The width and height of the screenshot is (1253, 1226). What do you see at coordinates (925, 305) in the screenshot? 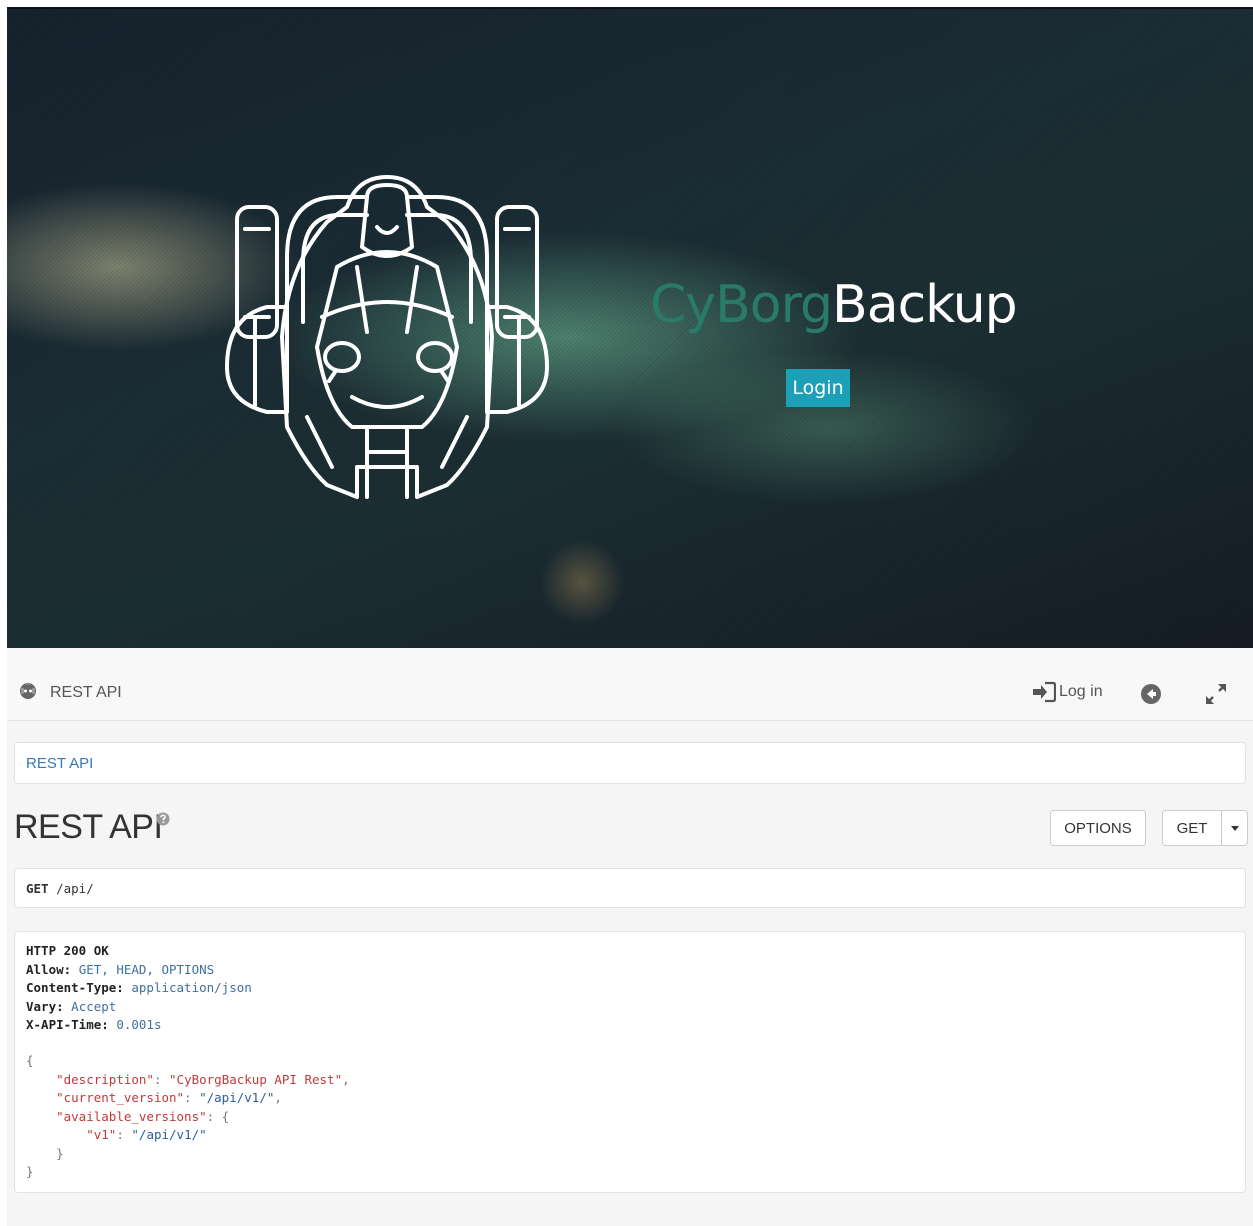
I see `brand-title-backup: Backup` at bounding box center [925, 305].